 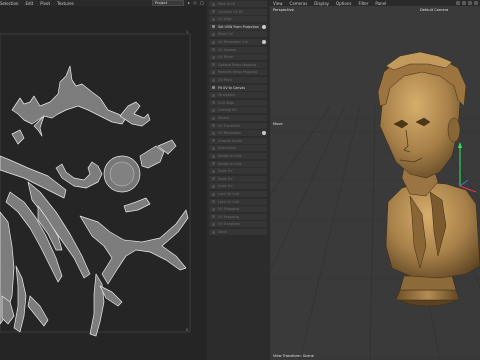 What do you see at coordinates (223, 118) in the screenshot?
I see `cmd-item-label: Rotate` at bounding box center [223, 118].